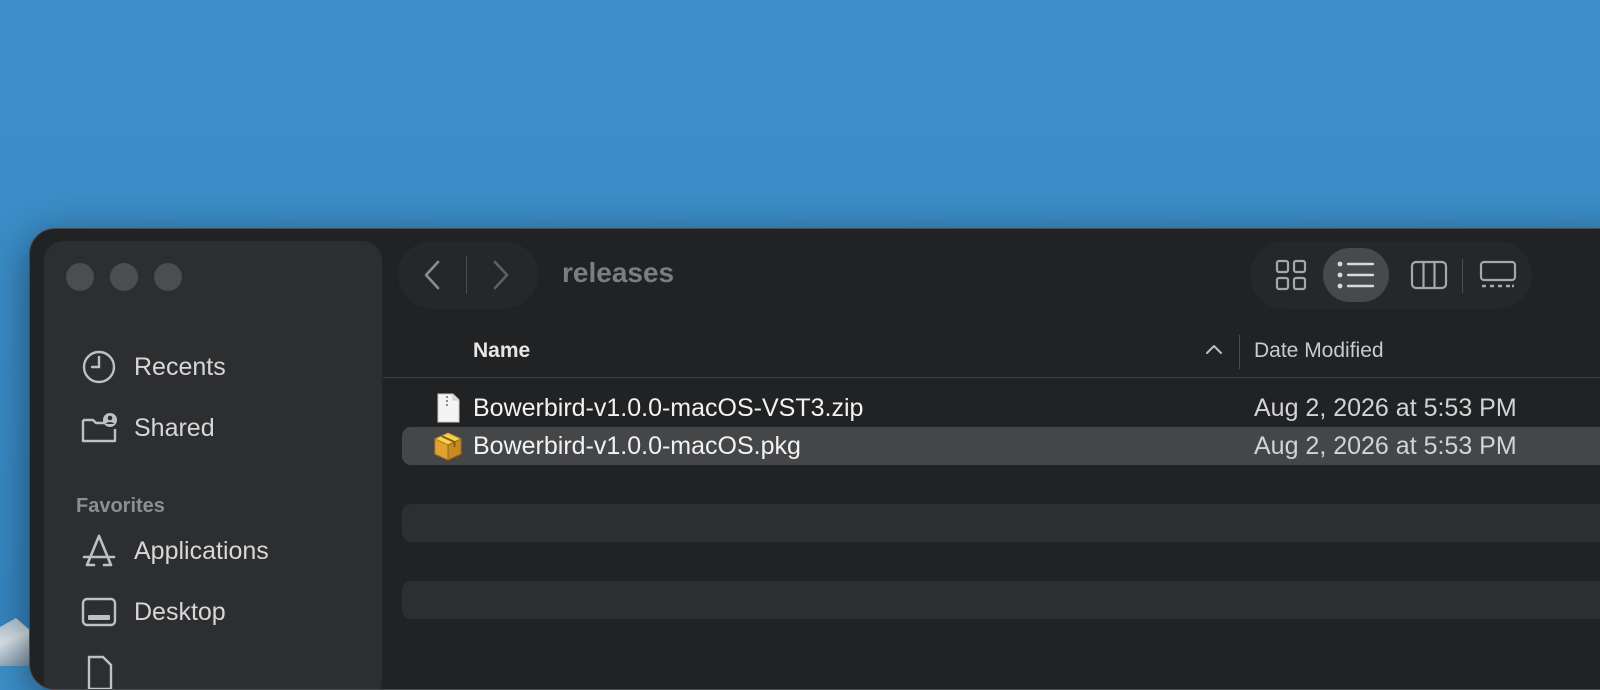 Image resolution: width=1600 pixels, height=690 pixels. Describe the element at coordinates (201, 550) in the screenshot. I see `sidebar-item-label: Applications` at that location.